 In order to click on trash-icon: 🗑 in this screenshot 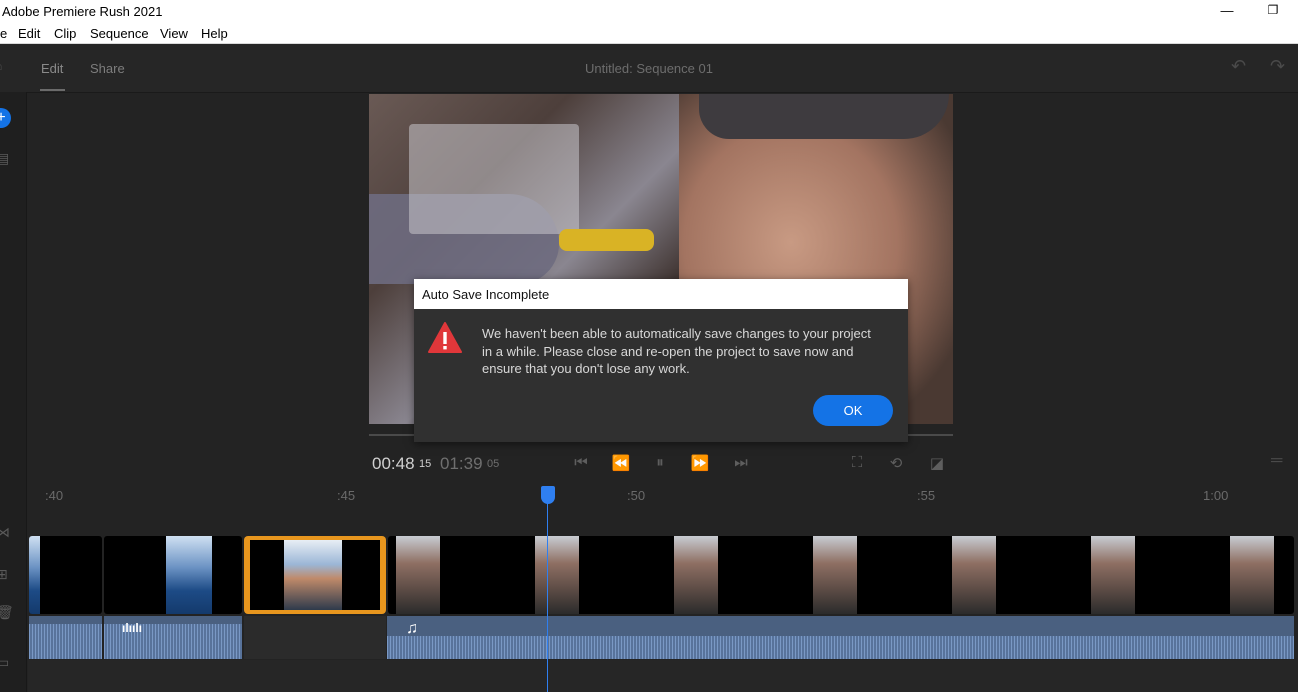, I will do `click(7, 612)`.